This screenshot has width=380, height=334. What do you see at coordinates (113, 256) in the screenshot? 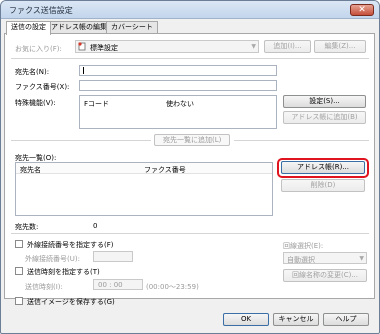
I see `outside-line-number-input` at bounding box center [113, 256].